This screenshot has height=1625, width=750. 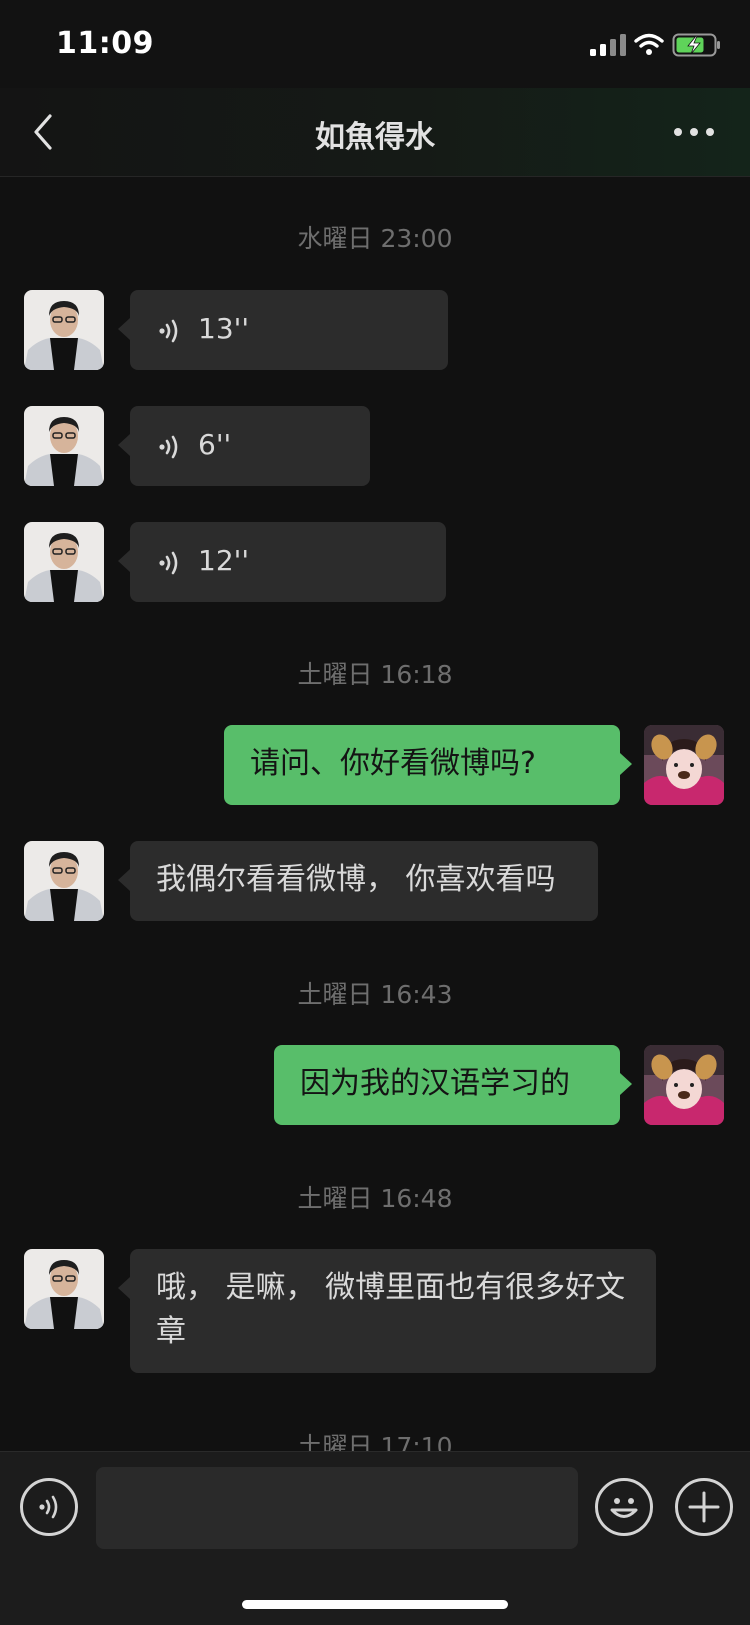 What do you see at coordinates (375, 1198) in the screenshot?
I see `message-timestamp: 土曜日 16:48` at bounding box center [375, 1198].